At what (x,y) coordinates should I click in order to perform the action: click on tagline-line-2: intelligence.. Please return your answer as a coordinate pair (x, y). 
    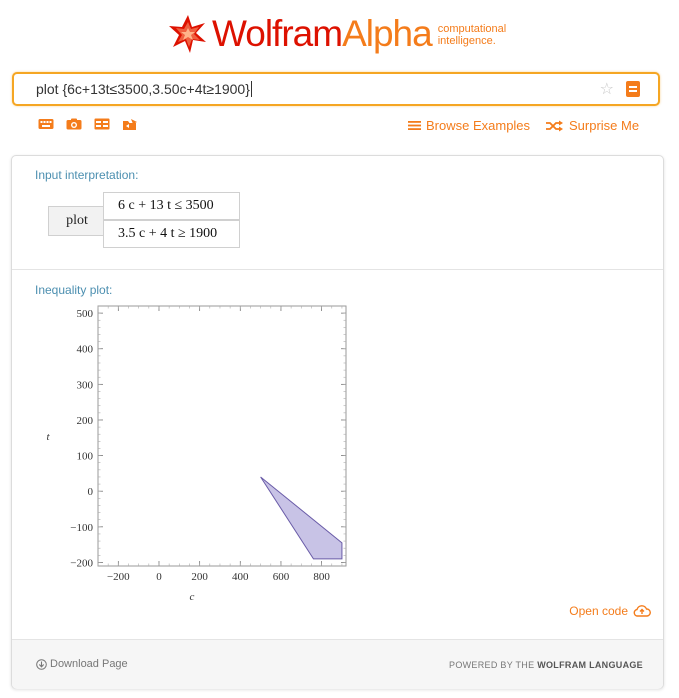
    Looking at the image, I should click on (466, 41).